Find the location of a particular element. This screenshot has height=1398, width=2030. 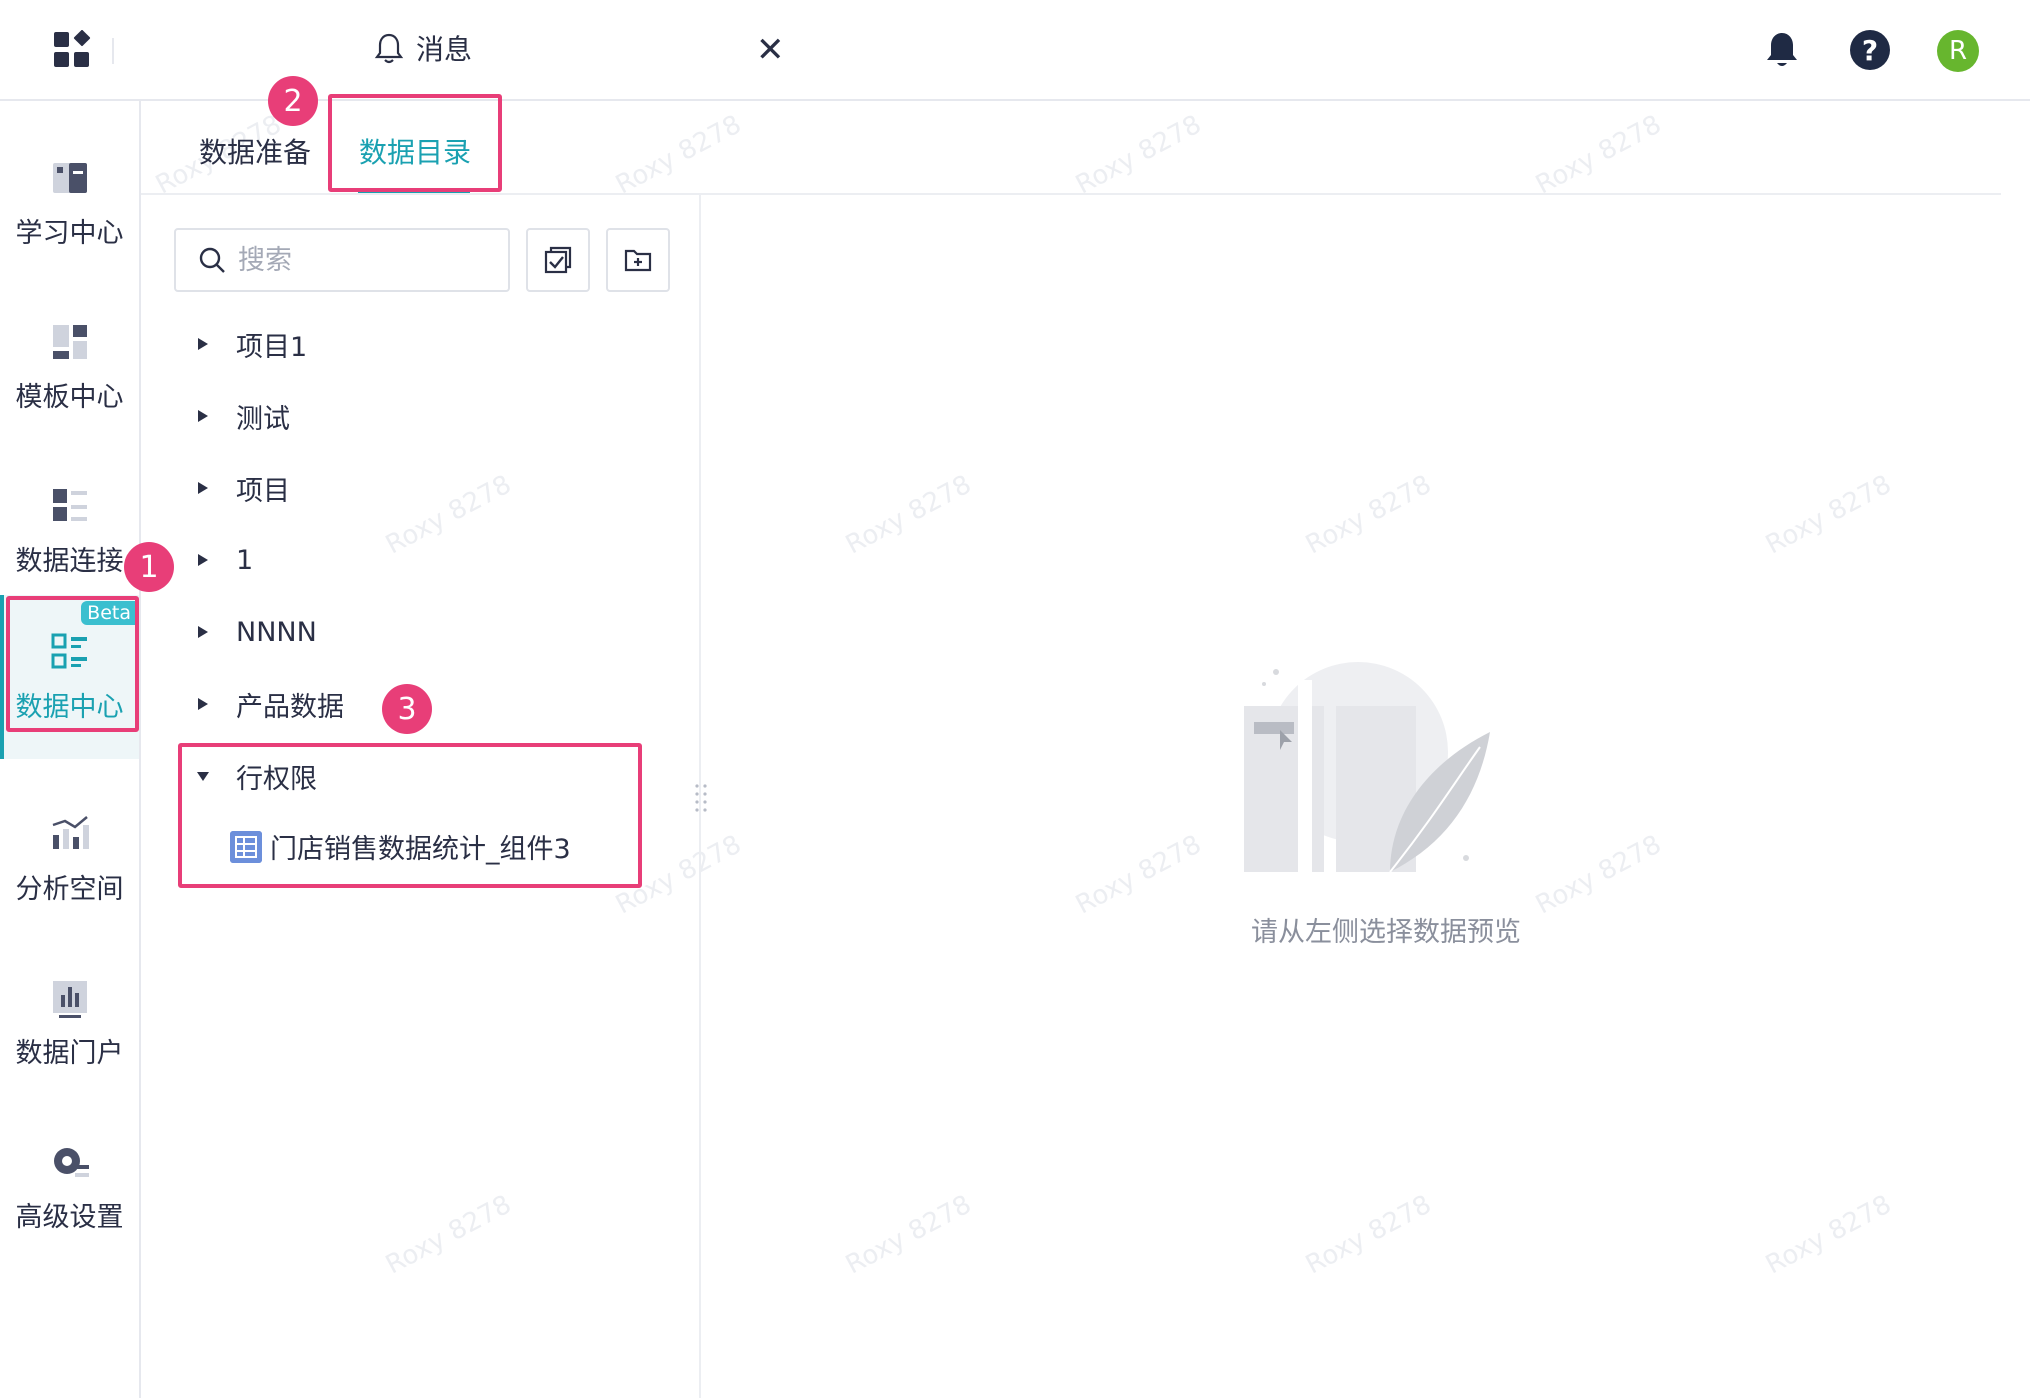

sidebar-item-label: 模板中心 is located at coordinates (69, 397).